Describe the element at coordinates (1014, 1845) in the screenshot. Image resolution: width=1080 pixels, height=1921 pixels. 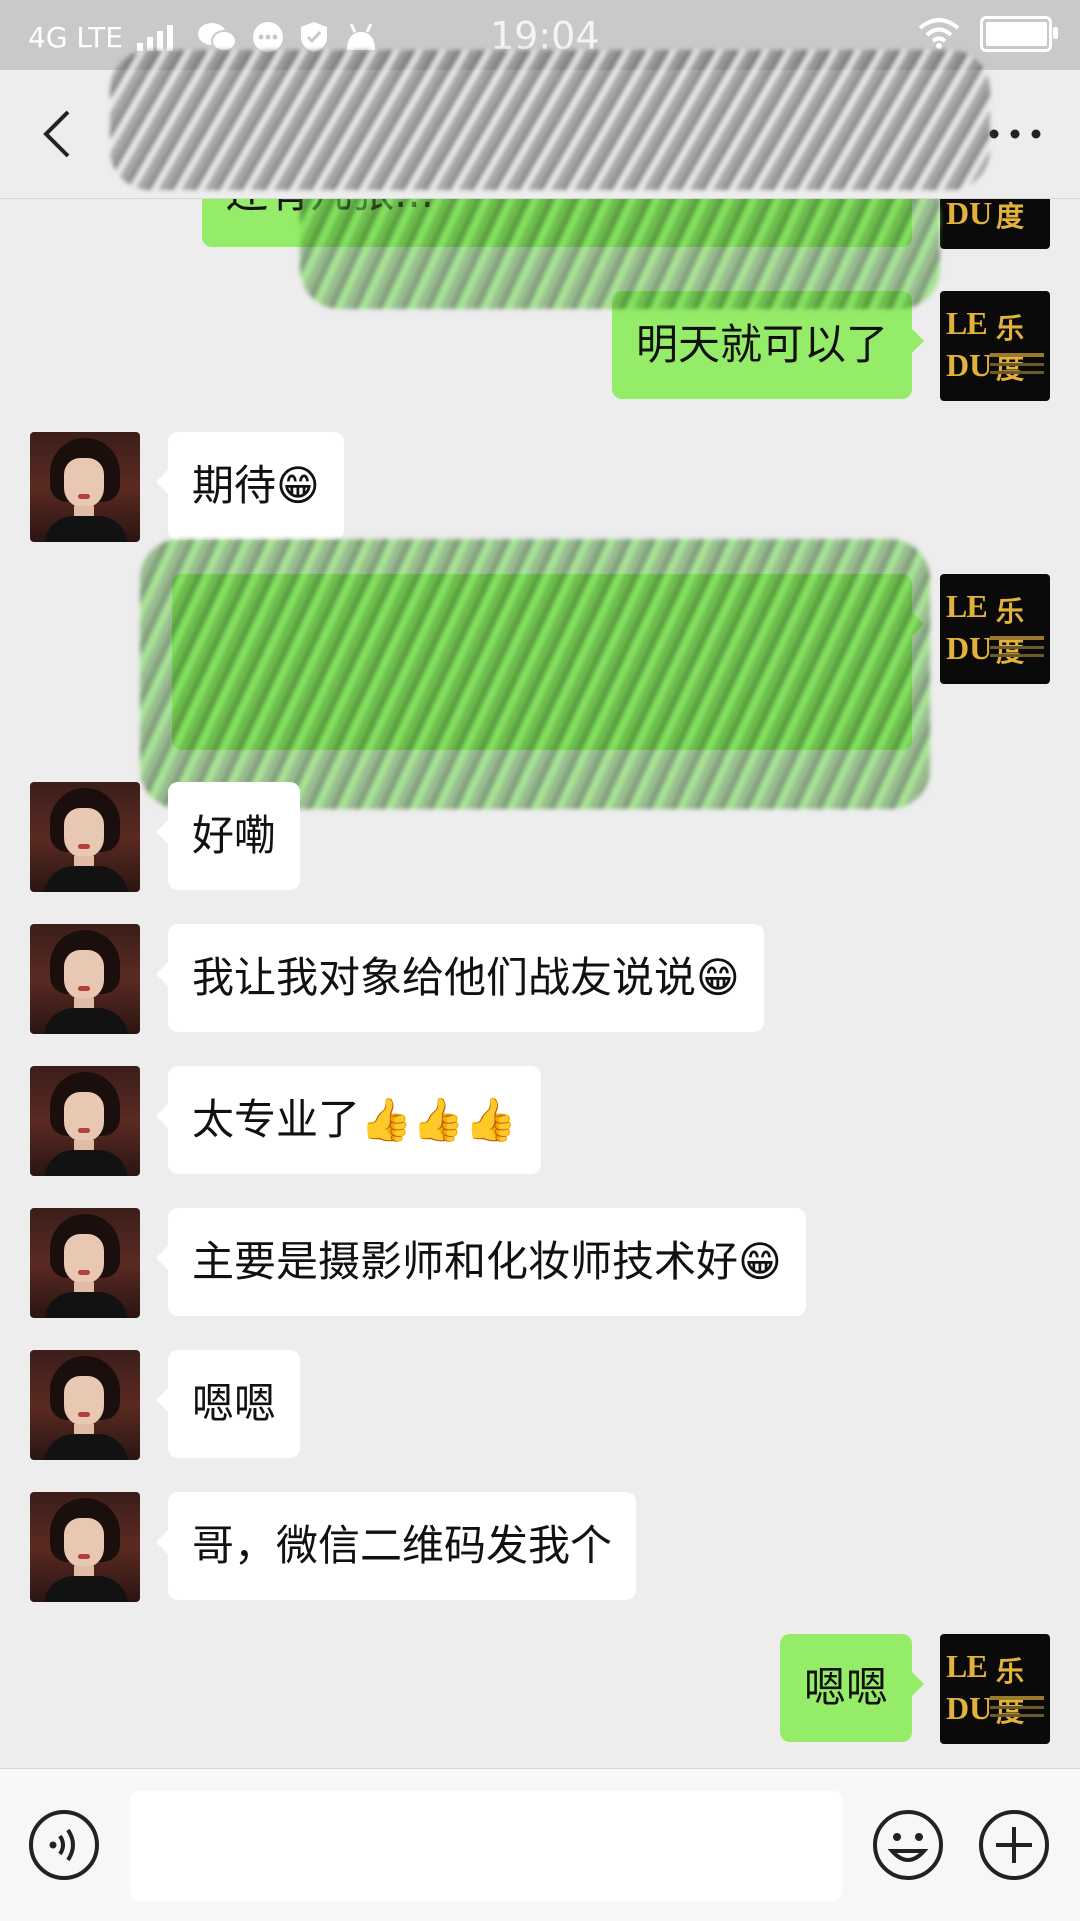
I see `plus-circle-icon` at that location.